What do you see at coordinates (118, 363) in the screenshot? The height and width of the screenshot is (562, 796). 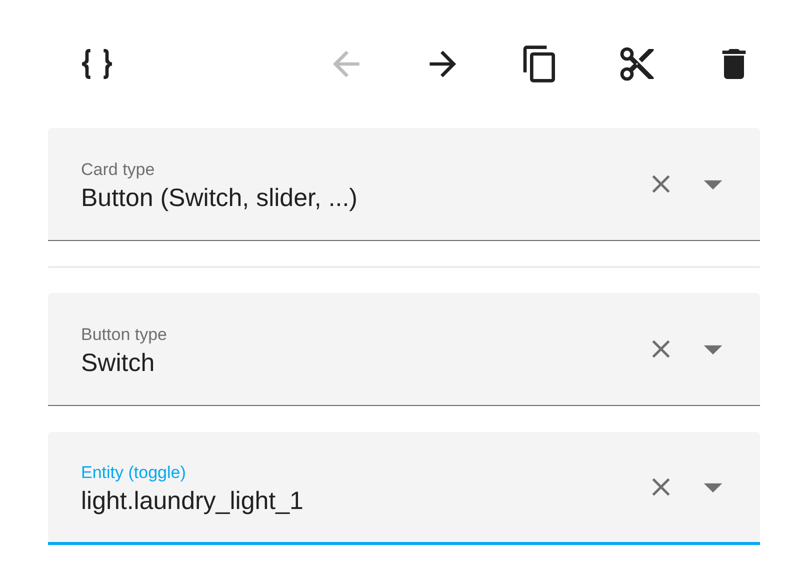 I see `field-value: Switch` at bounding box center [118, 363].